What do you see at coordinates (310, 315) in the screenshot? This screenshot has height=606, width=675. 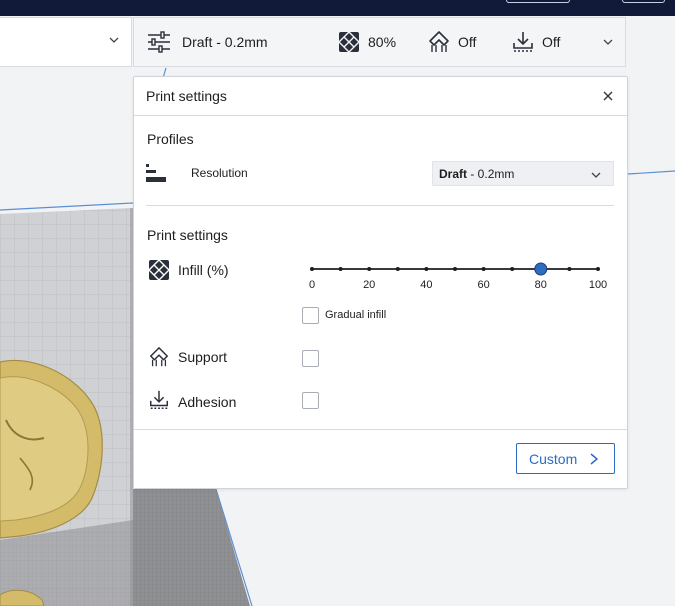 I see `gradual-infill-checkbox` at bounding box center [310, 315].